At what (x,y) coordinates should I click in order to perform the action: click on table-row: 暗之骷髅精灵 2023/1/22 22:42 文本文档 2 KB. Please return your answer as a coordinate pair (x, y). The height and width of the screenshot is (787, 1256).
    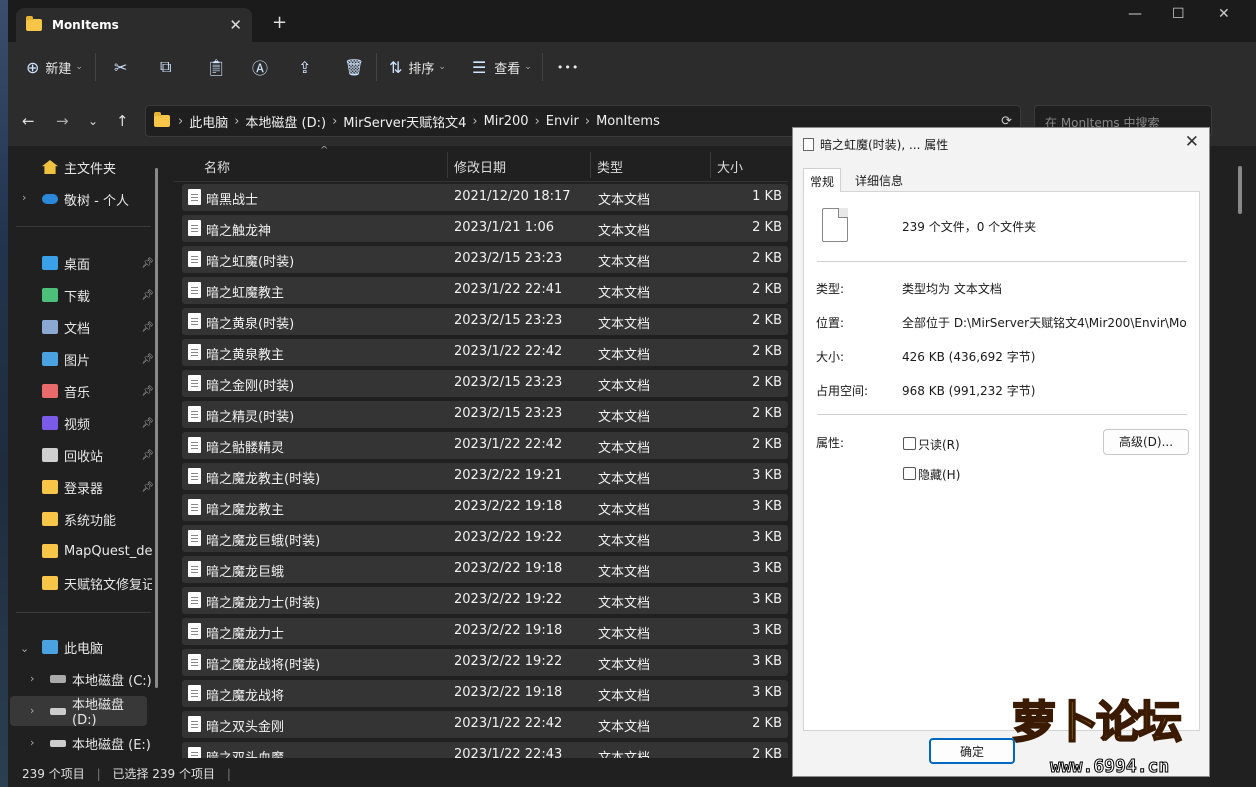
    Looking at the image, I should click on (485, 445).